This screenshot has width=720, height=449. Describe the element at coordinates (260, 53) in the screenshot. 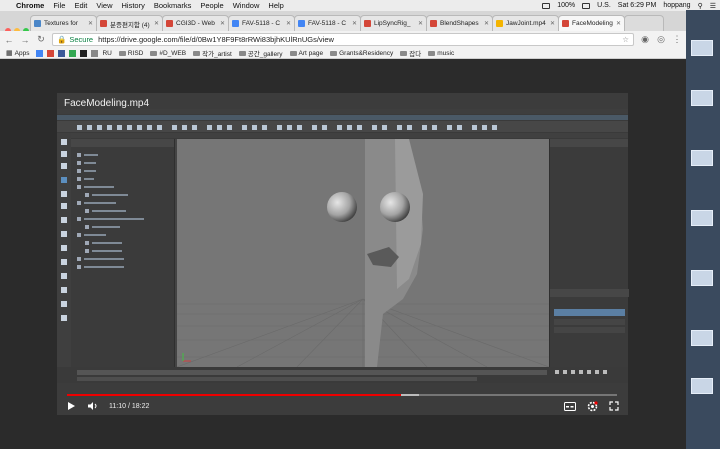

I see `bookmark-folder: 공간_gallery` at that location.